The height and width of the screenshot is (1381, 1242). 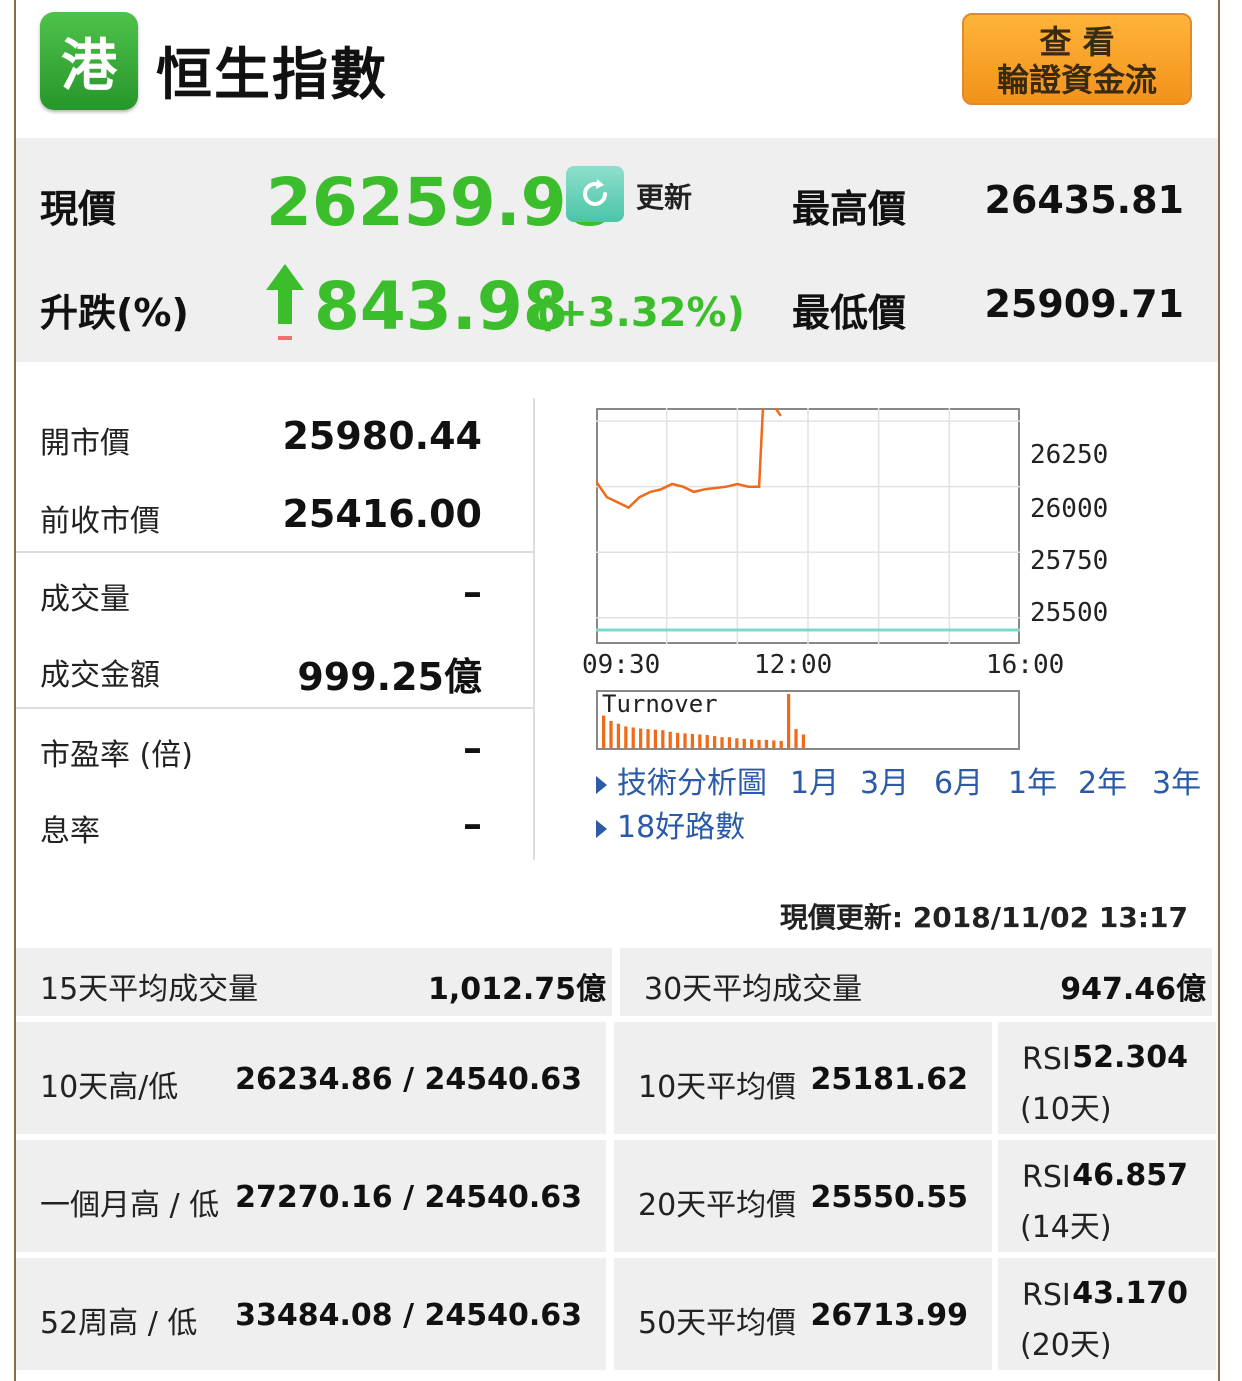 I want to click on divider, so click(x=275, y=708).